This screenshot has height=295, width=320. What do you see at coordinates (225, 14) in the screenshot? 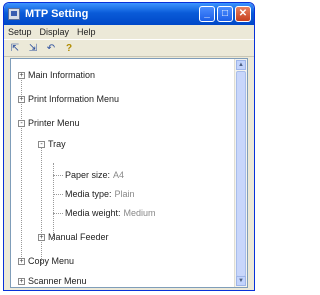
I see `maximize-button: □` at bounding box center [225, 14].